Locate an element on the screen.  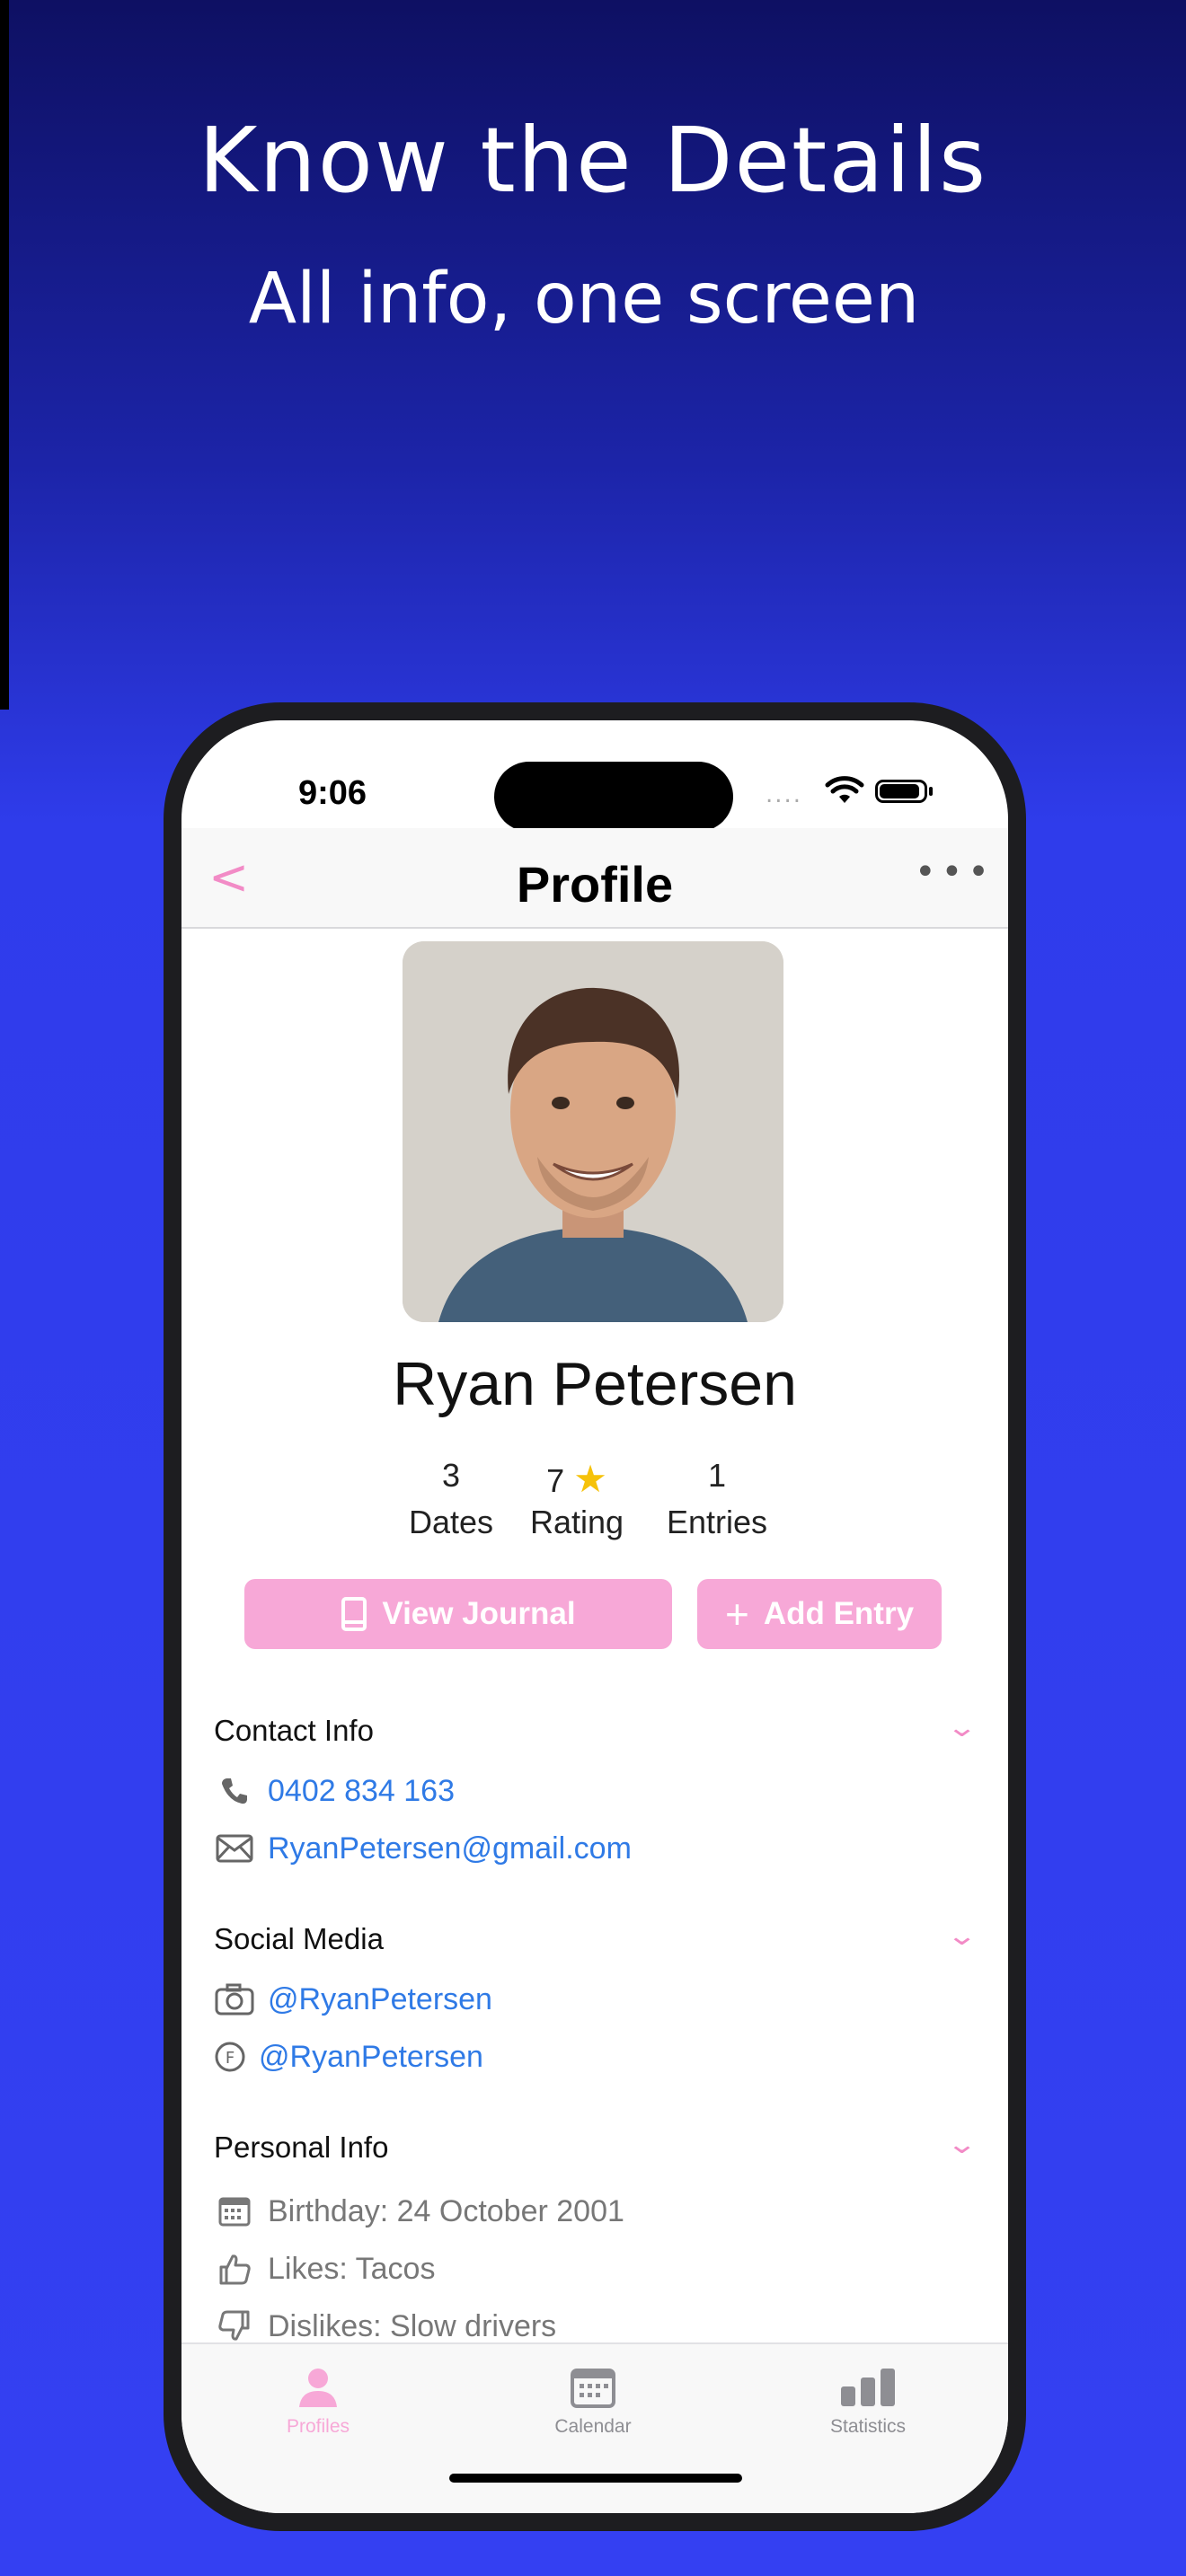
camera-icon is located at coordinates (234, 1999).